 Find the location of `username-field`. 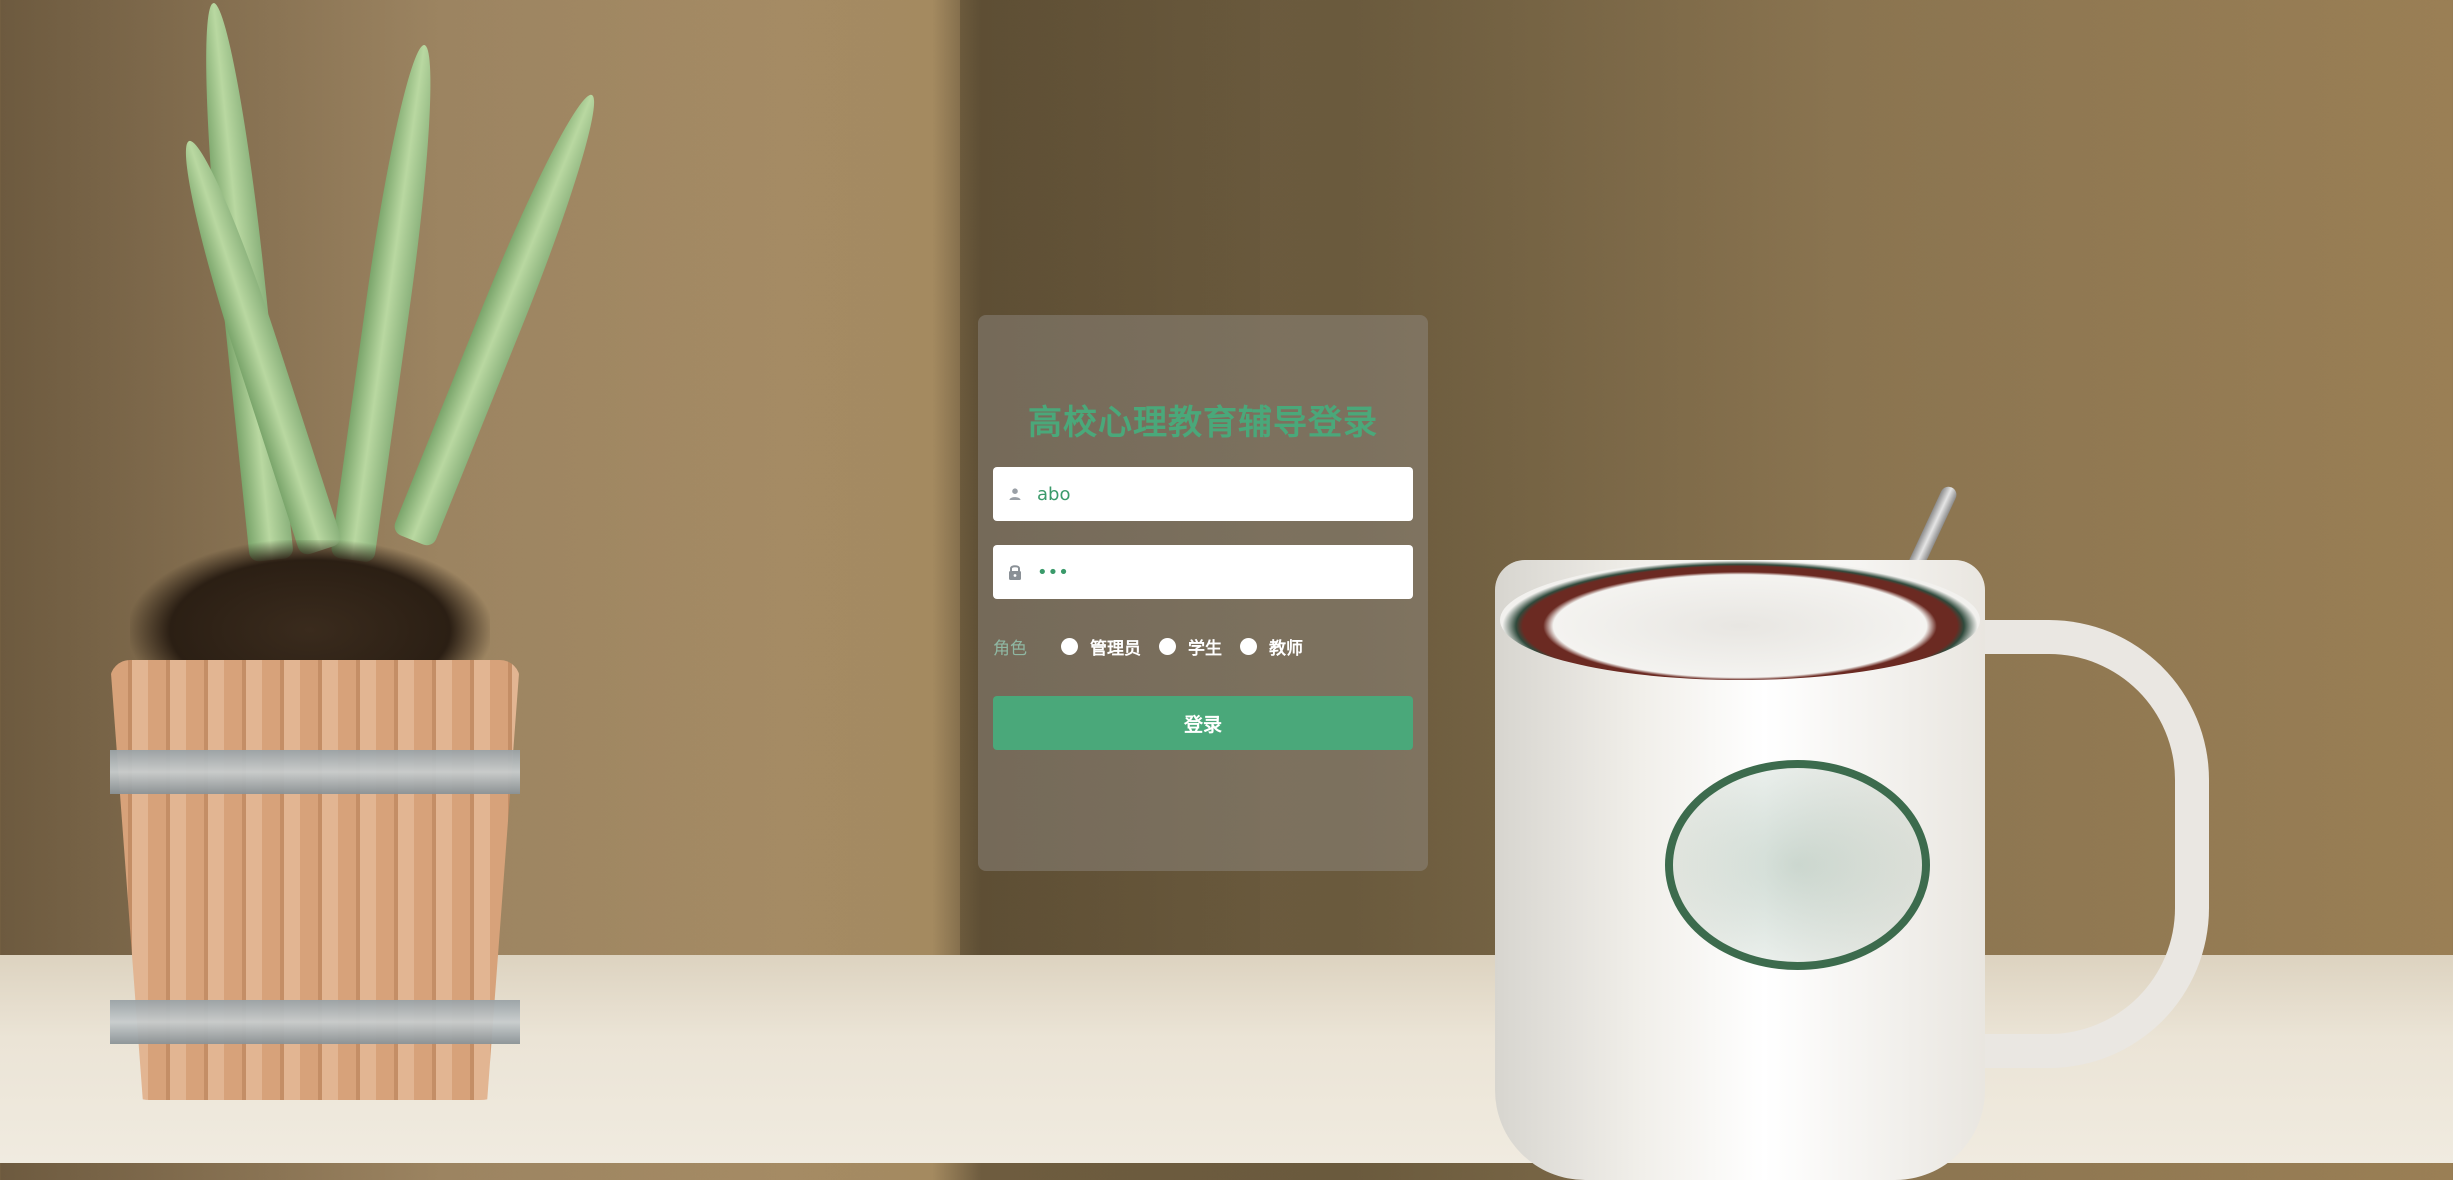

username-field is located at coordinates (1203, 494).